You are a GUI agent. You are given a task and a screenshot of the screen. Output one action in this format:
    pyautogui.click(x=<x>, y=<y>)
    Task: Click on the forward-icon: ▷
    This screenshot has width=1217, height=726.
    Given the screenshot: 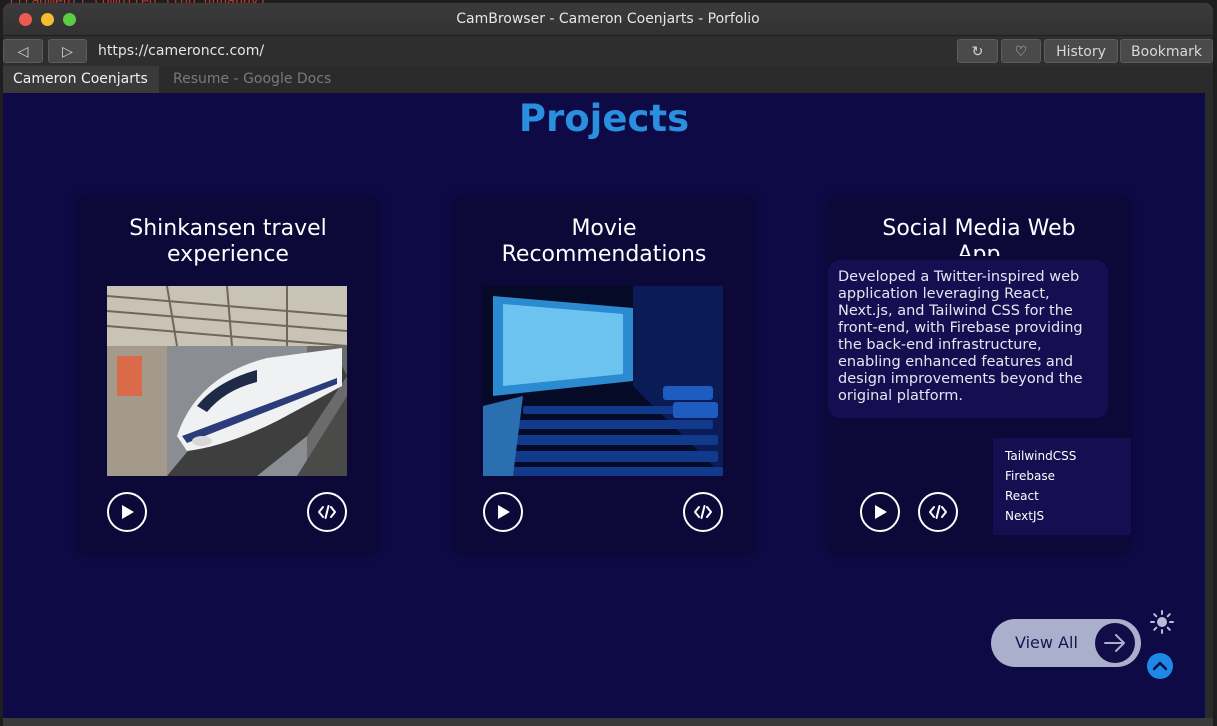 What is the action you would take?
    pyautogui.click(x=67, y=52)
    